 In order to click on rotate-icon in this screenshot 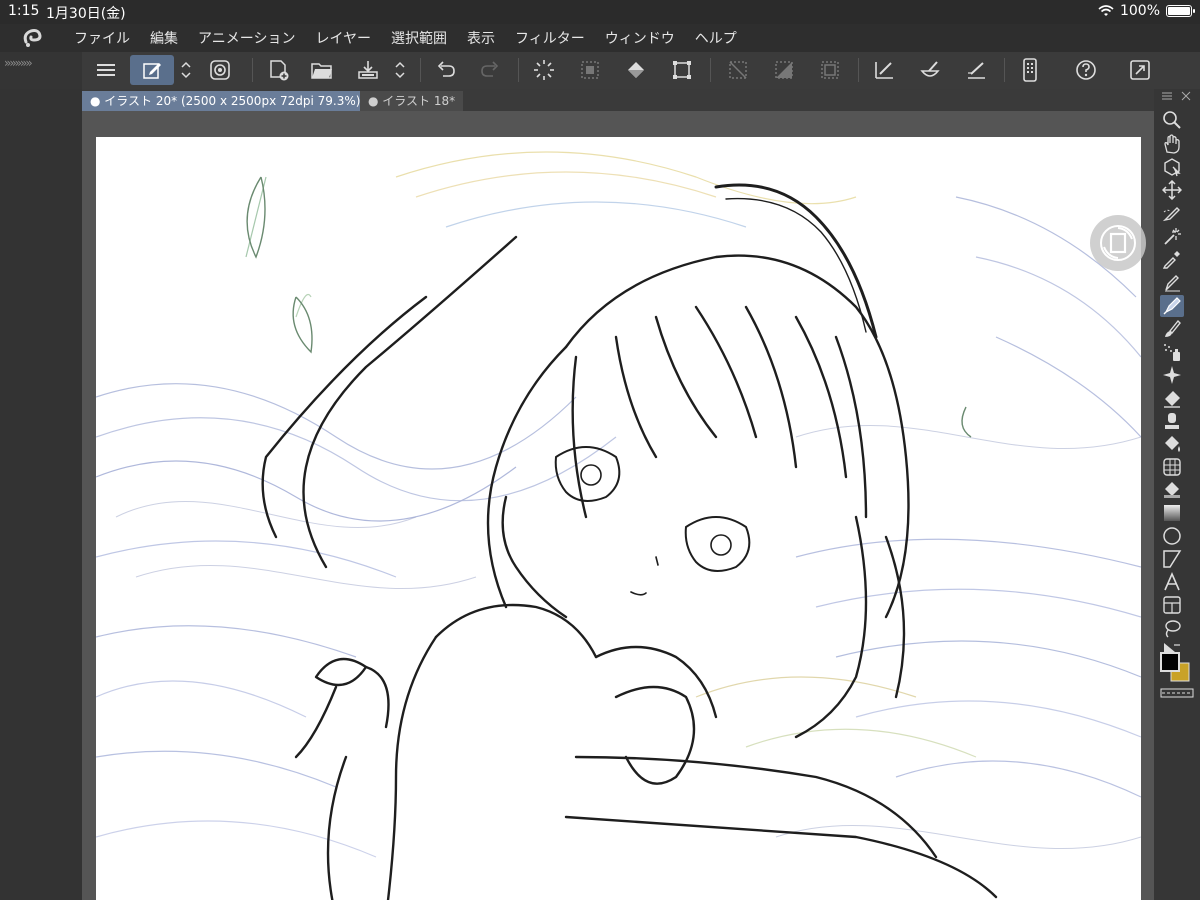, I will do `click(1118, 243)`.